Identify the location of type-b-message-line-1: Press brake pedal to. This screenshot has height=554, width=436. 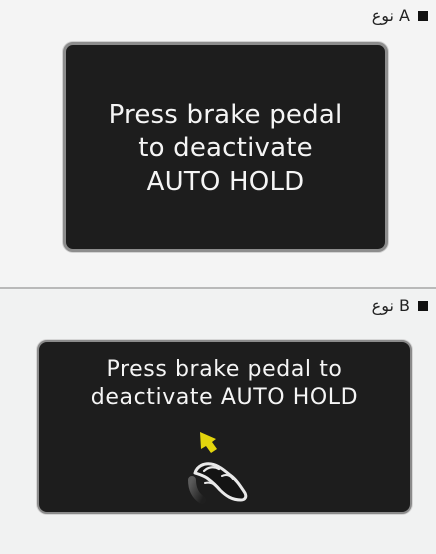
(224, 369).